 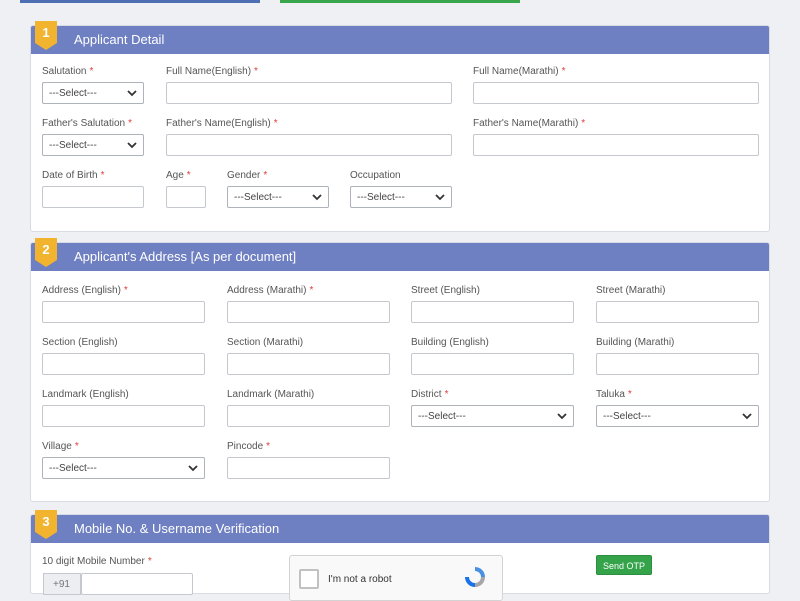 What do you see at coordinates (60, 446) in the screenshot?
I see `village-label: Village *` at bounding box center [60, 446].